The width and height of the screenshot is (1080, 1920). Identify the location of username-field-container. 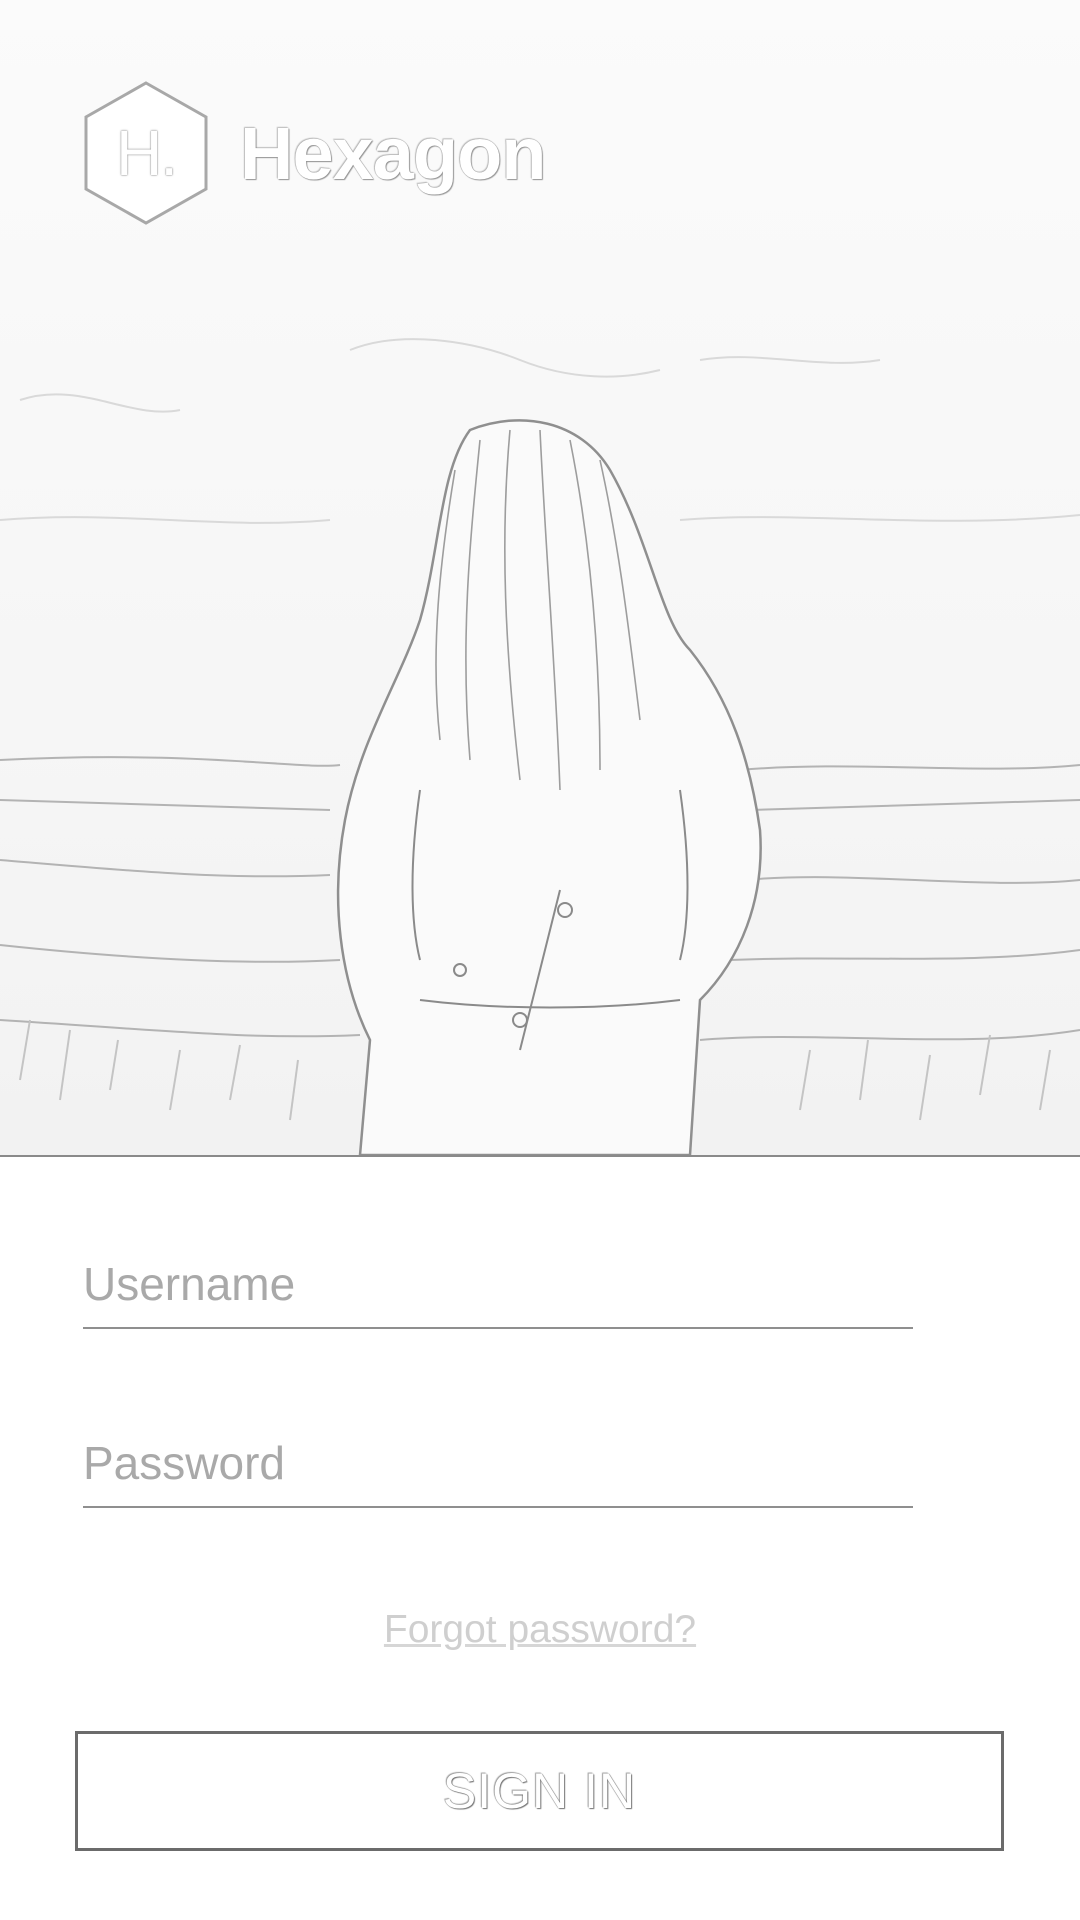
(498, 1283).